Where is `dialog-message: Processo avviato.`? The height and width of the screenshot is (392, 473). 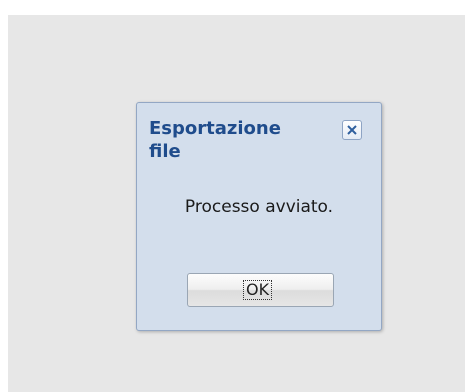
dialog-message: Processo avviato. is located at coordinates (259, 207).